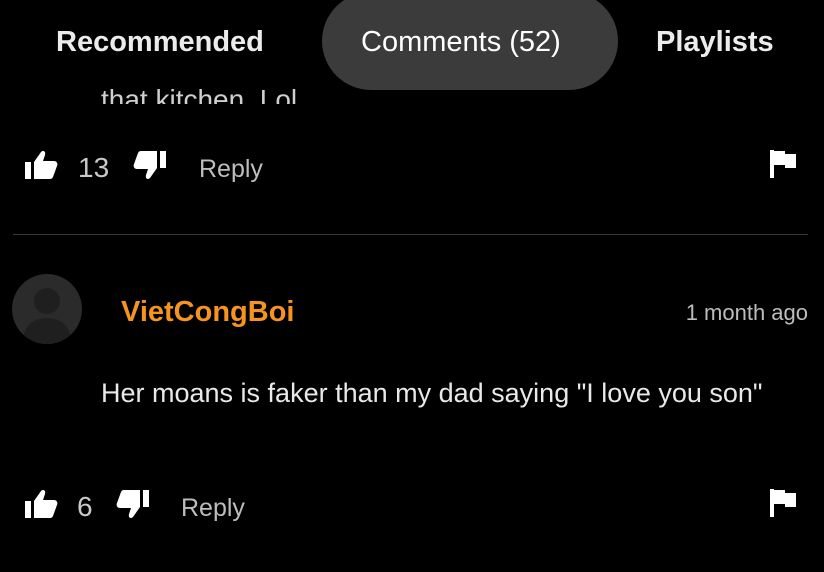  I want to click on comment-timestamp: 1 month ago, so click(746, 312).